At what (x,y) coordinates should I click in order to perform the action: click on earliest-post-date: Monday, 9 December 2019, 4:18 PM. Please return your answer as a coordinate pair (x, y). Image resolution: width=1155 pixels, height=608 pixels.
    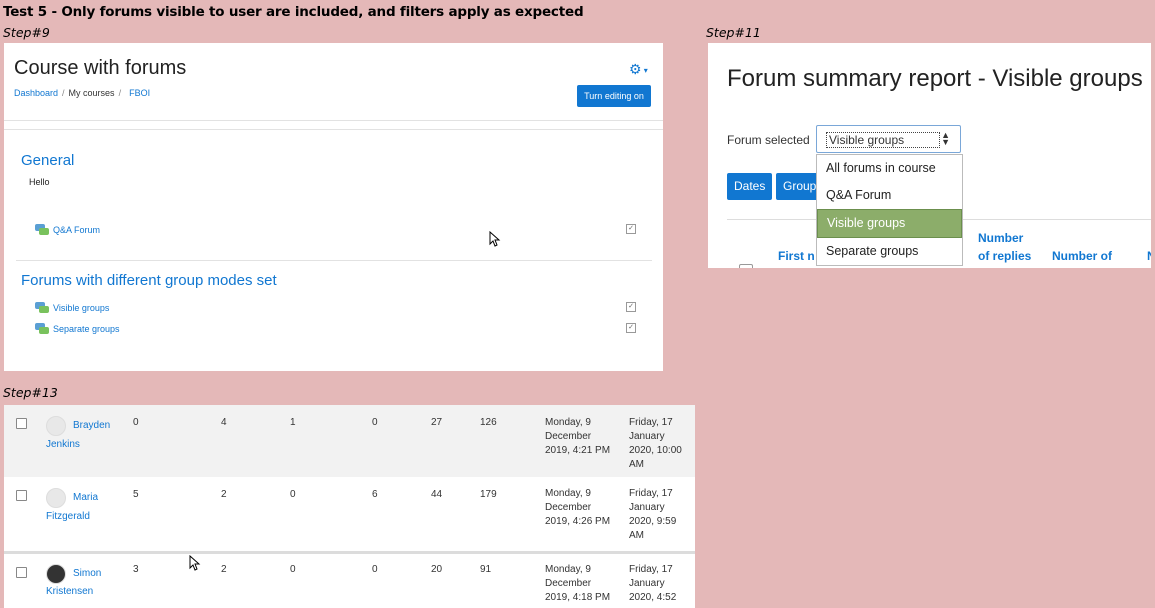
    Looking at the image, I should click on (577, 584).